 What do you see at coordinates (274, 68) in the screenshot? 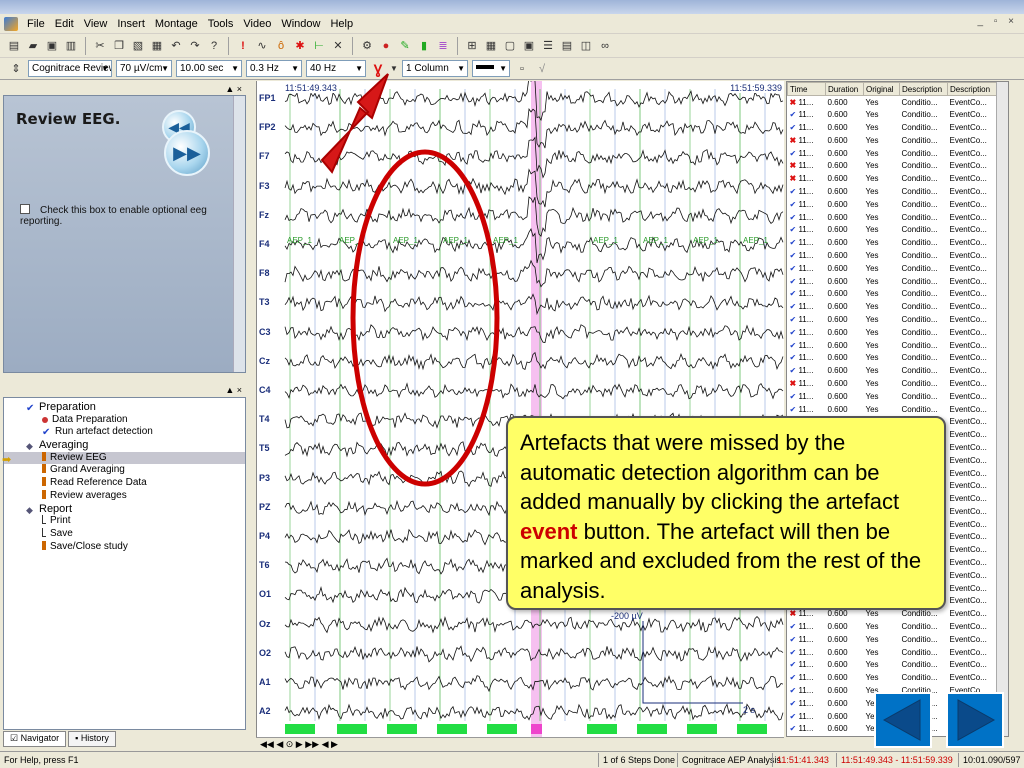
I see `low-filter-select: 0.3 Hz` at bounding box center [274, 68].